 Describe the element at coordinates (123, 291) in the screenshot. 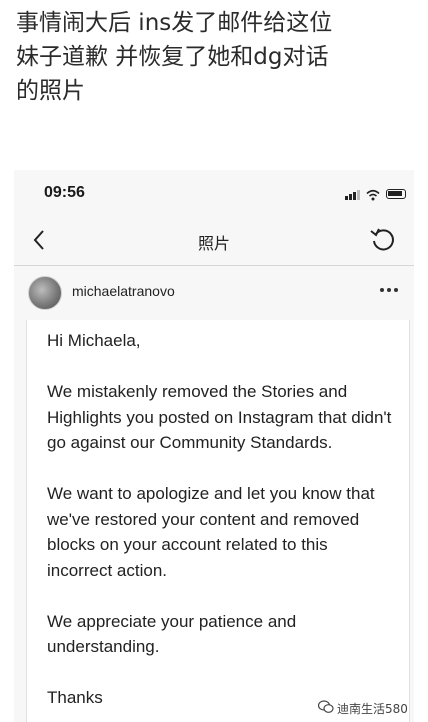

I see `username: michaelatranovo` at that location.